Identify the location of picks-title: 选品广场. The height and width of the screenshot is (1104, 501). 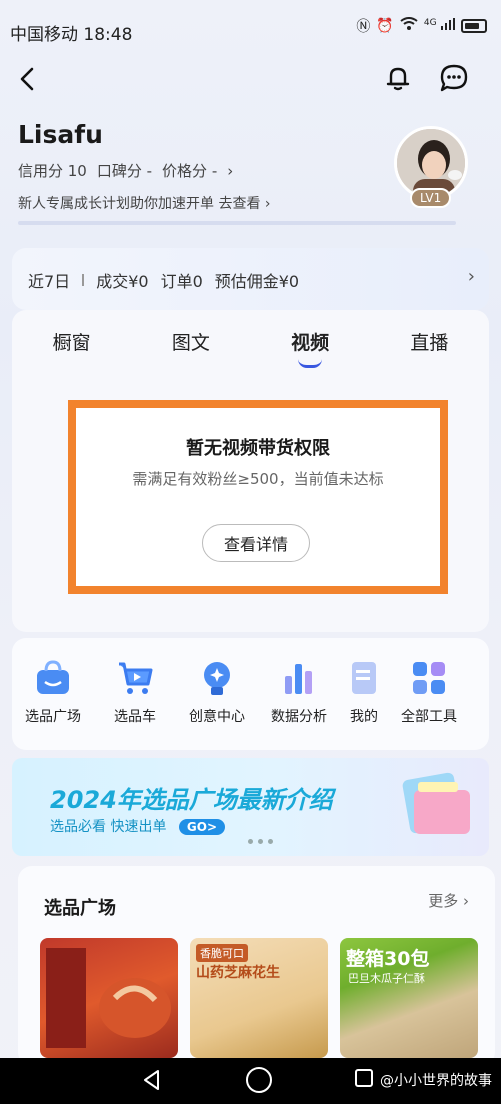
(80, 908).